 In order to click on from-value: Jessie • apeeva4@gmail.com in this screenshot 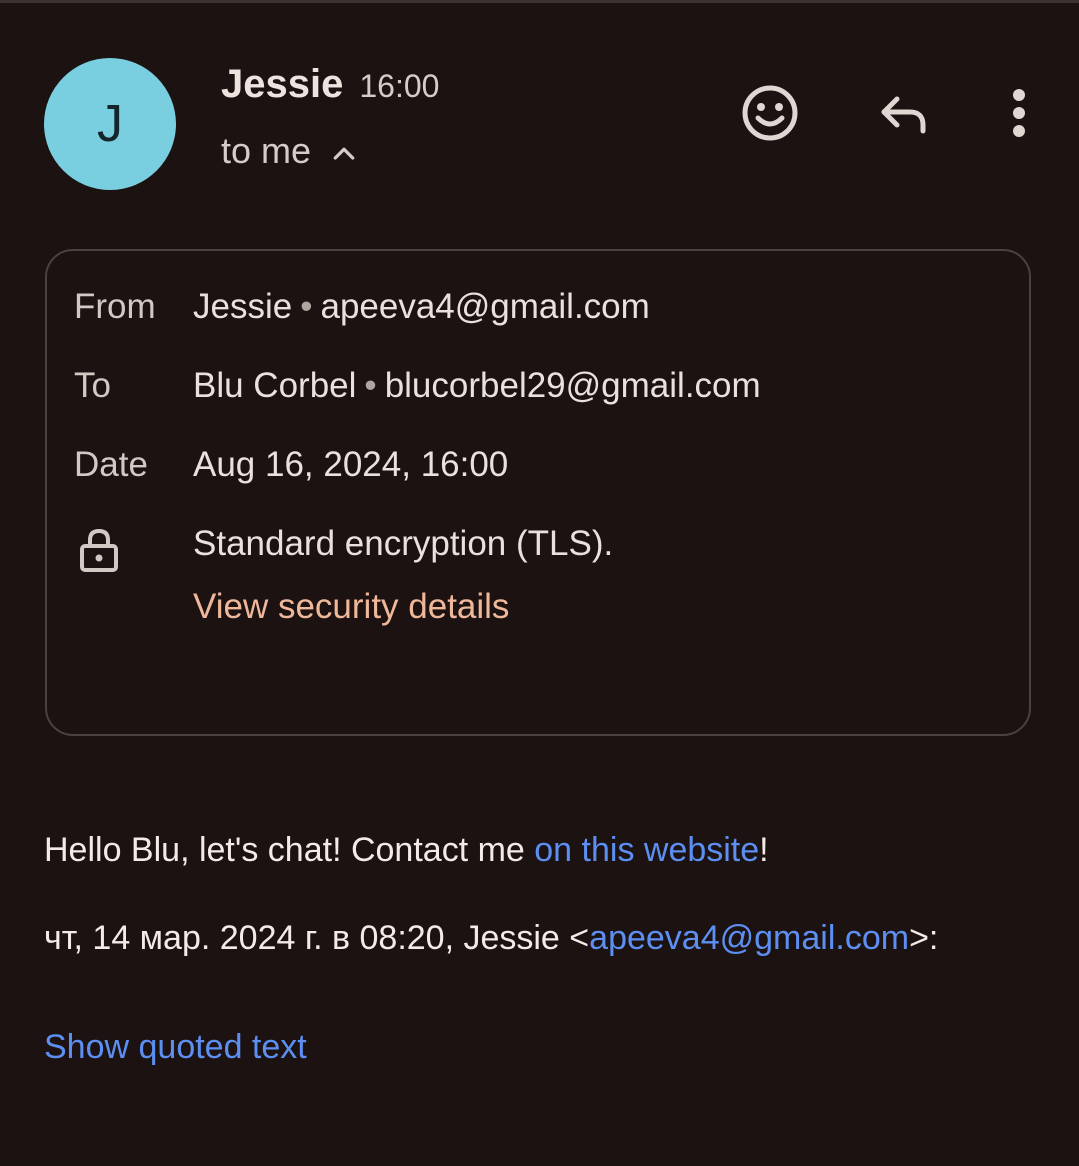, I will do `click(421, 307)`.